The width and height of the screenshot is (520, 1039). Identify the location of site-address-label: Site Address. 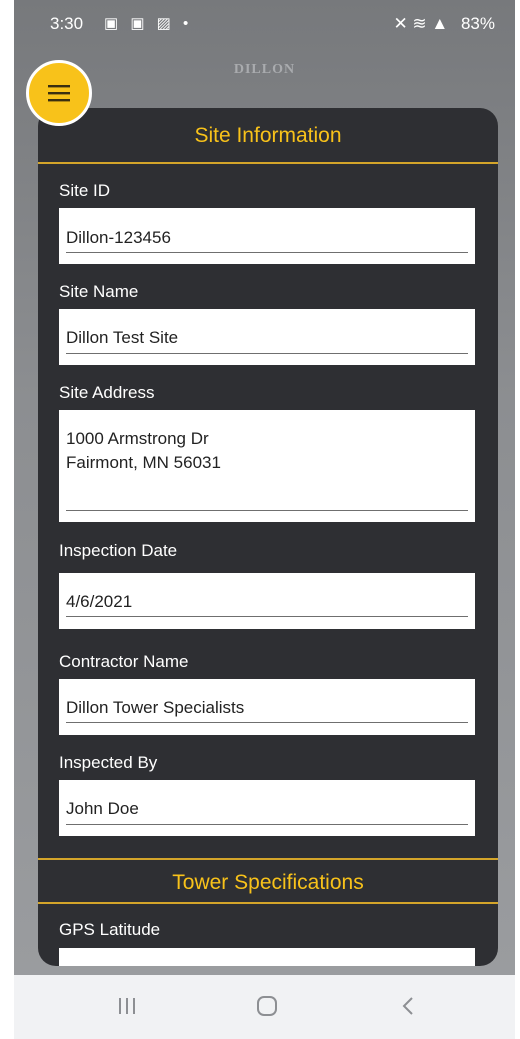
(107, 392).